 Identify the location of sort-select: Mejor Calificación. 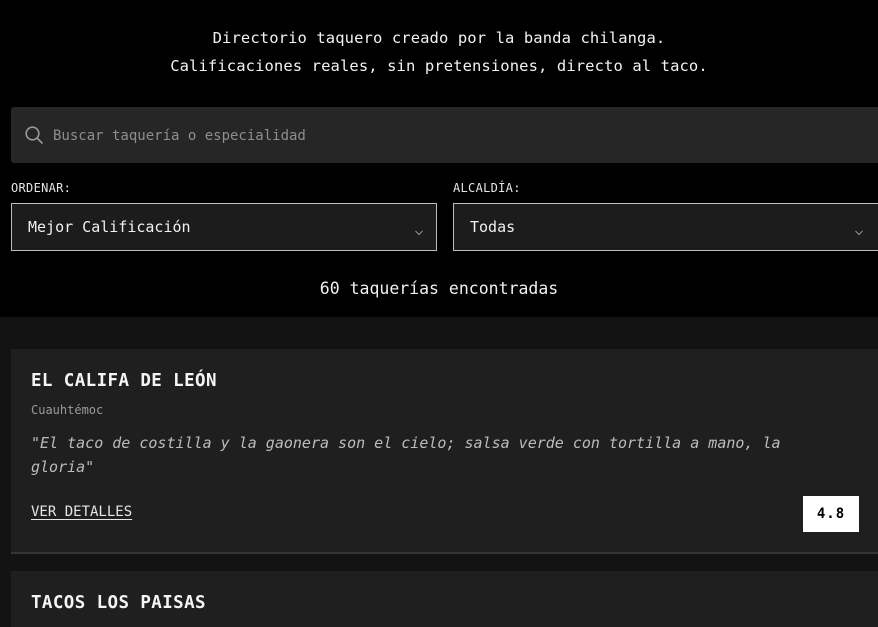
(224, 227).